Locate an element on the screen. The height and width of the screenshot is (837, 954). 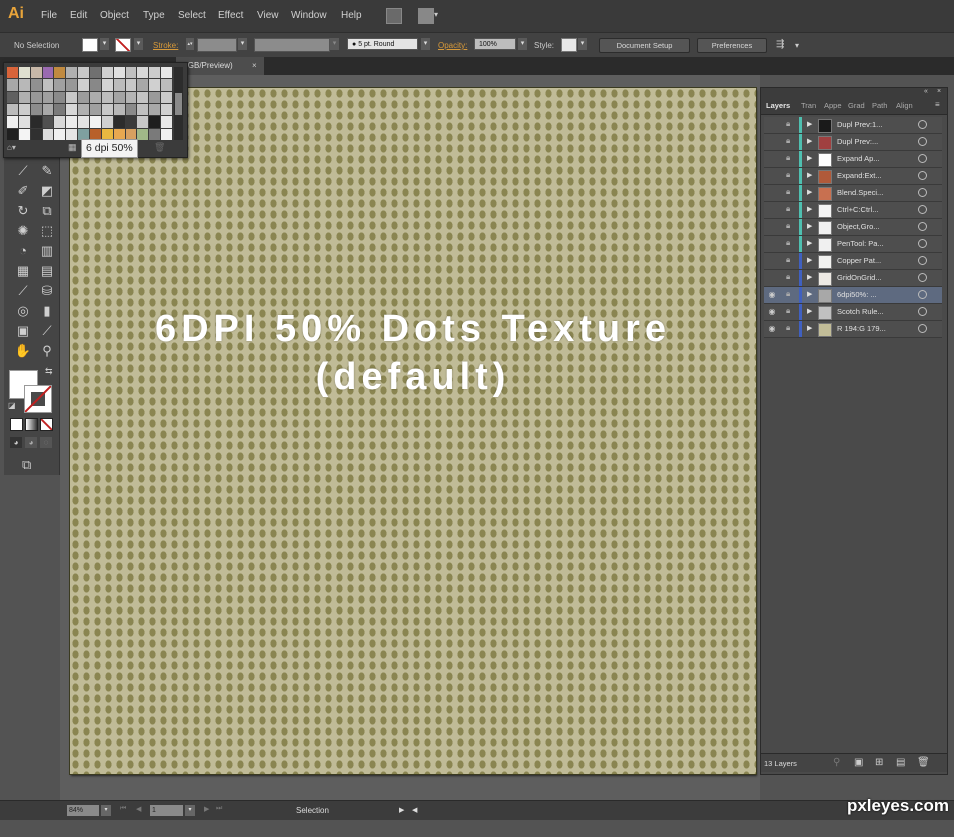
arrange-documents-icon is located at coordinates (426, 16).